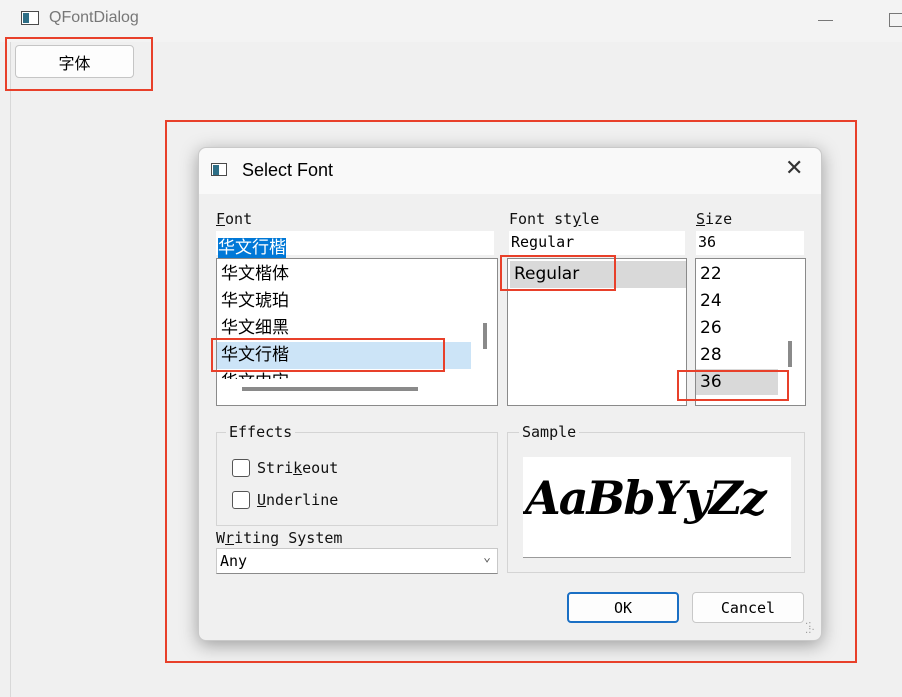 The width and height of the screenshot is (902, 697). What do you see at coordinates (357, 479) in the screenshot?
I see `effects-group` at bounding box center [357, 479].